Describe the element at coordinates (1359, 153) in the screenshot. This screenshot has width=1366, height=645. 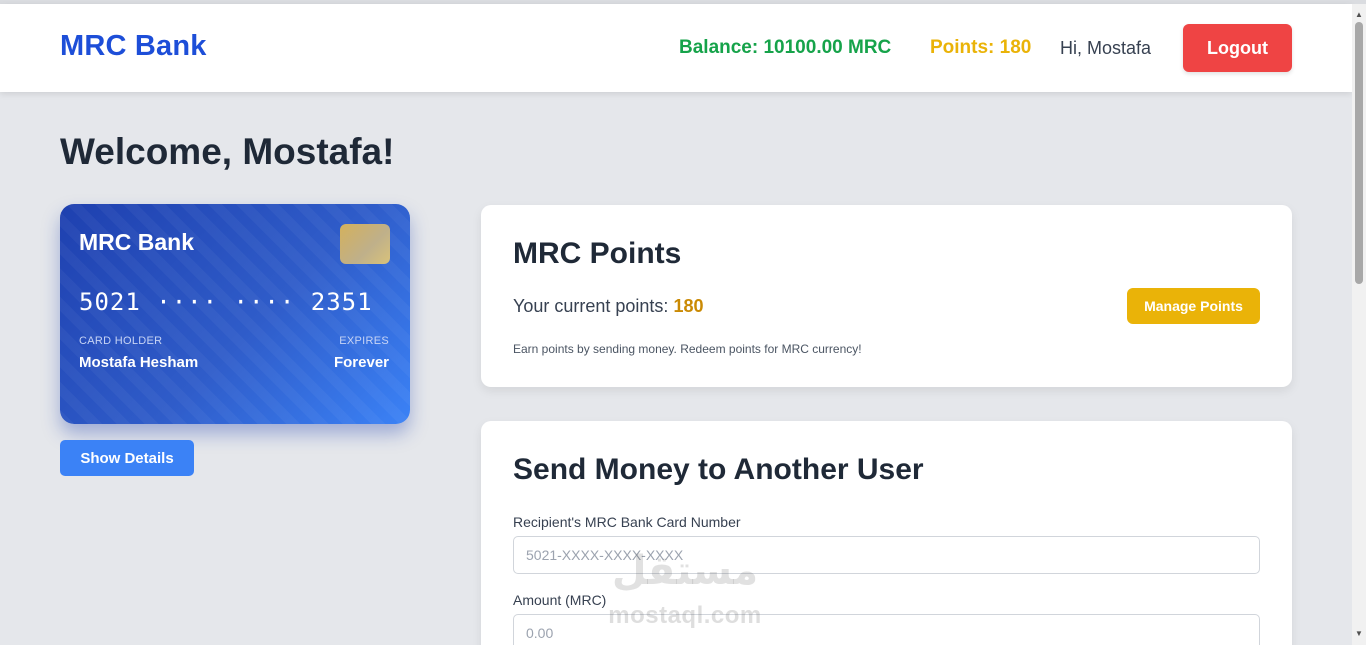
I see `scrollbar-thumb` at that location.